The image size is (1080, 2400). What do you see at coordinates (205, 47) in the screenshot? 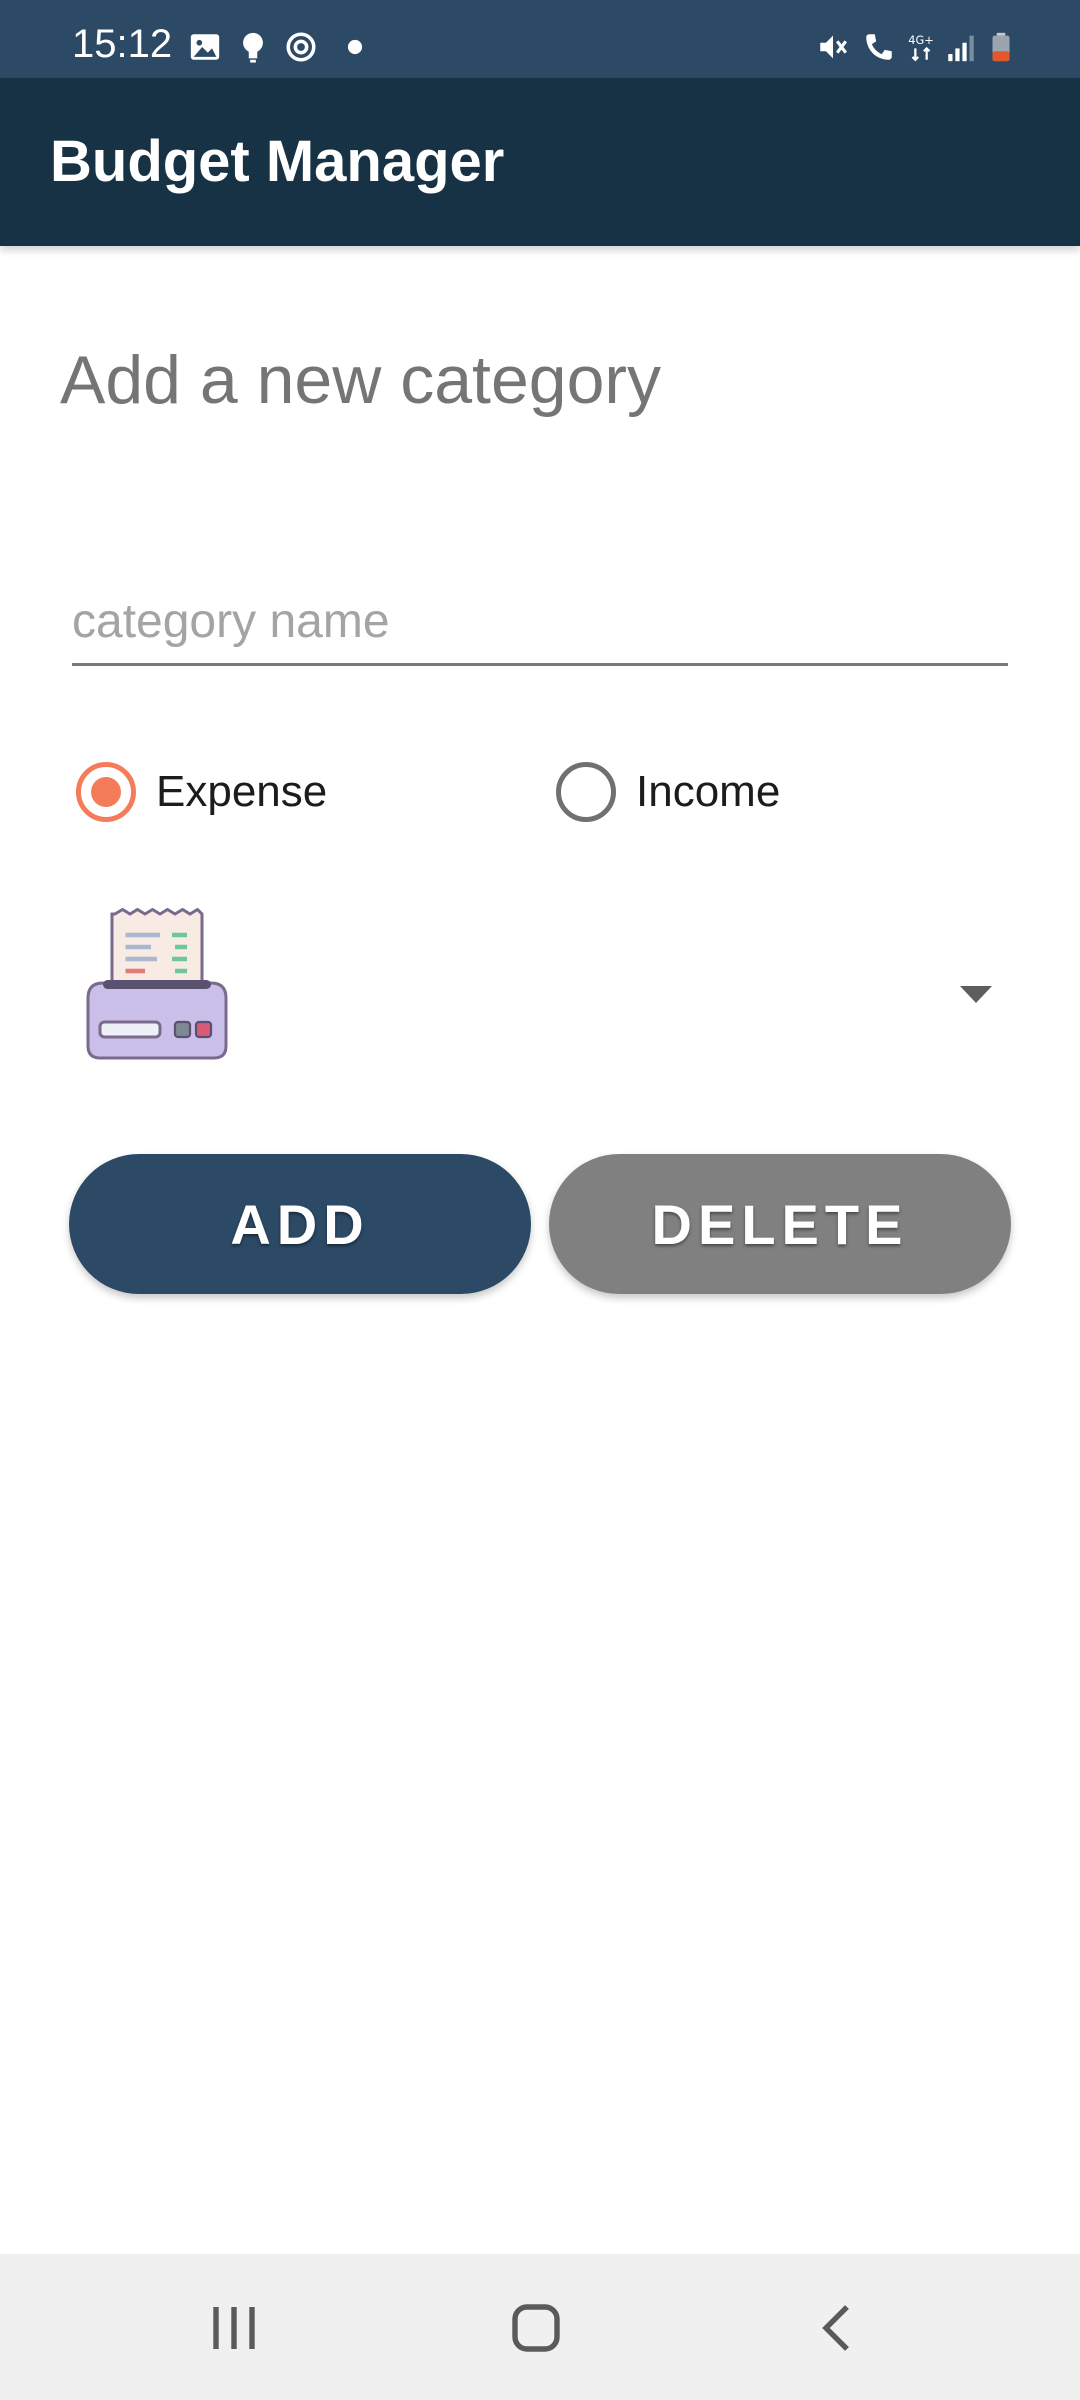
I see `image-icon` at bounding box center [205, 47].